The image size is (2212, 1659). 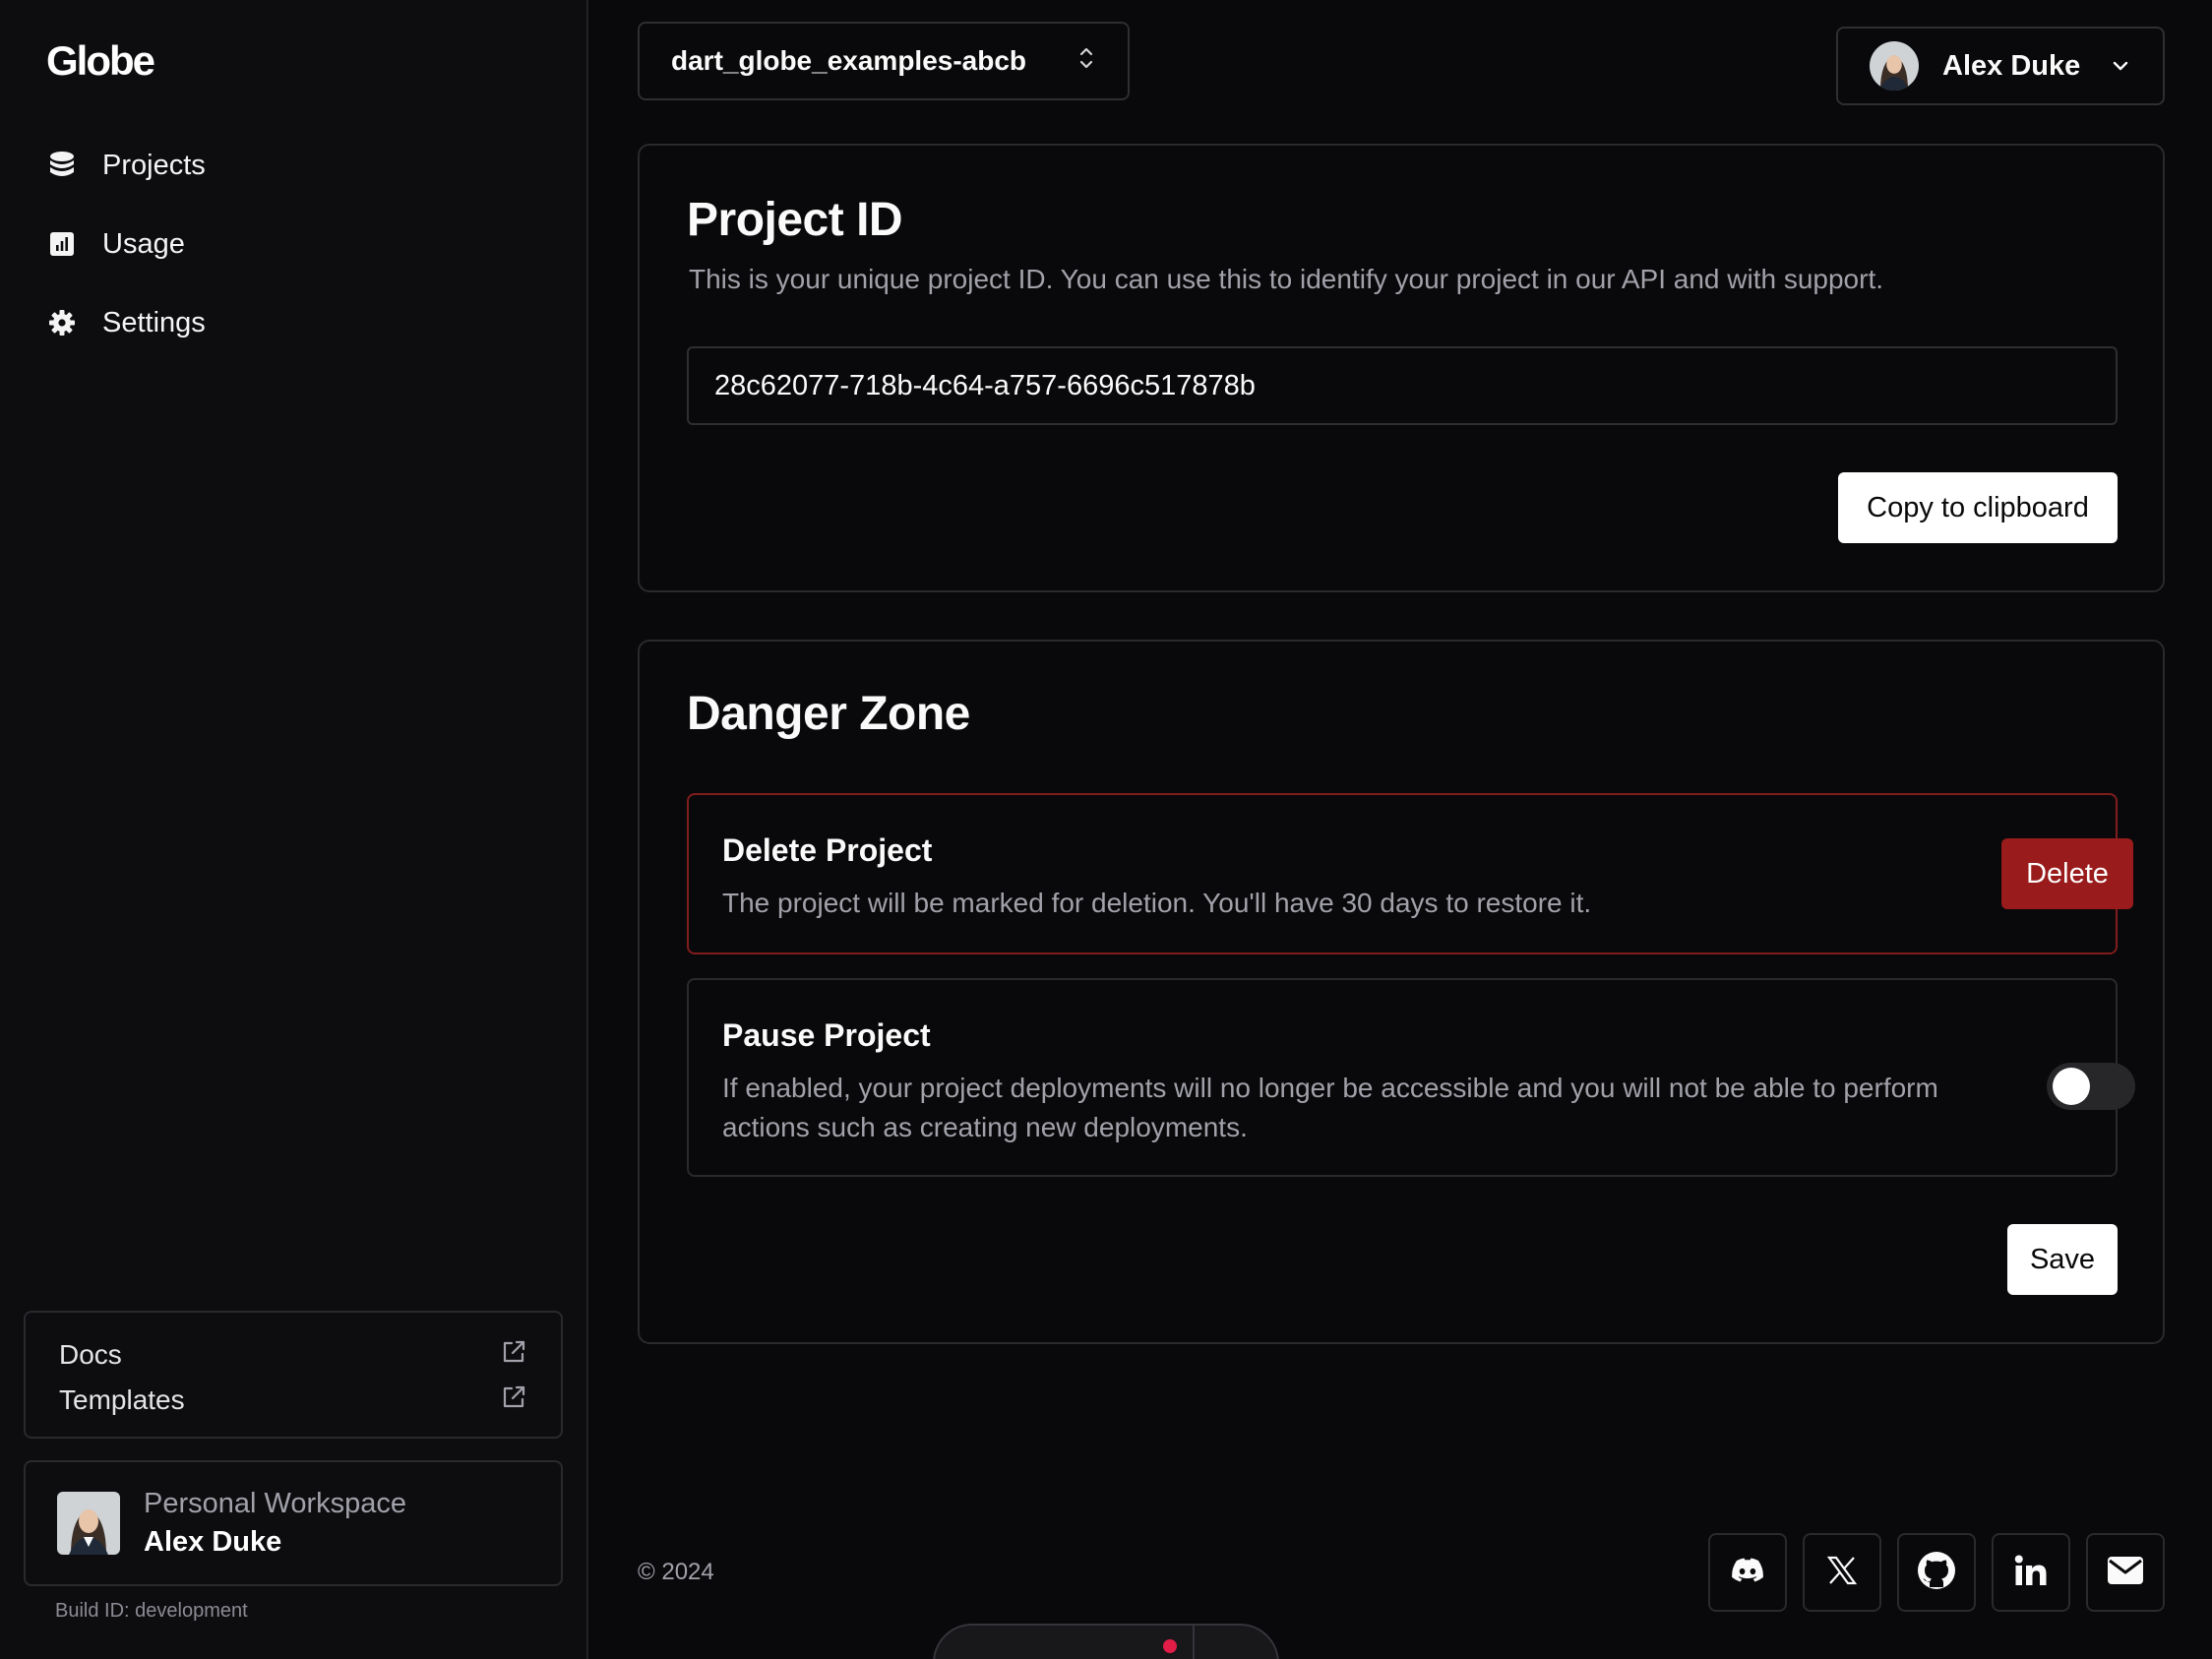 I want to click on linkedin-link, so click(x=2031, y=1572).